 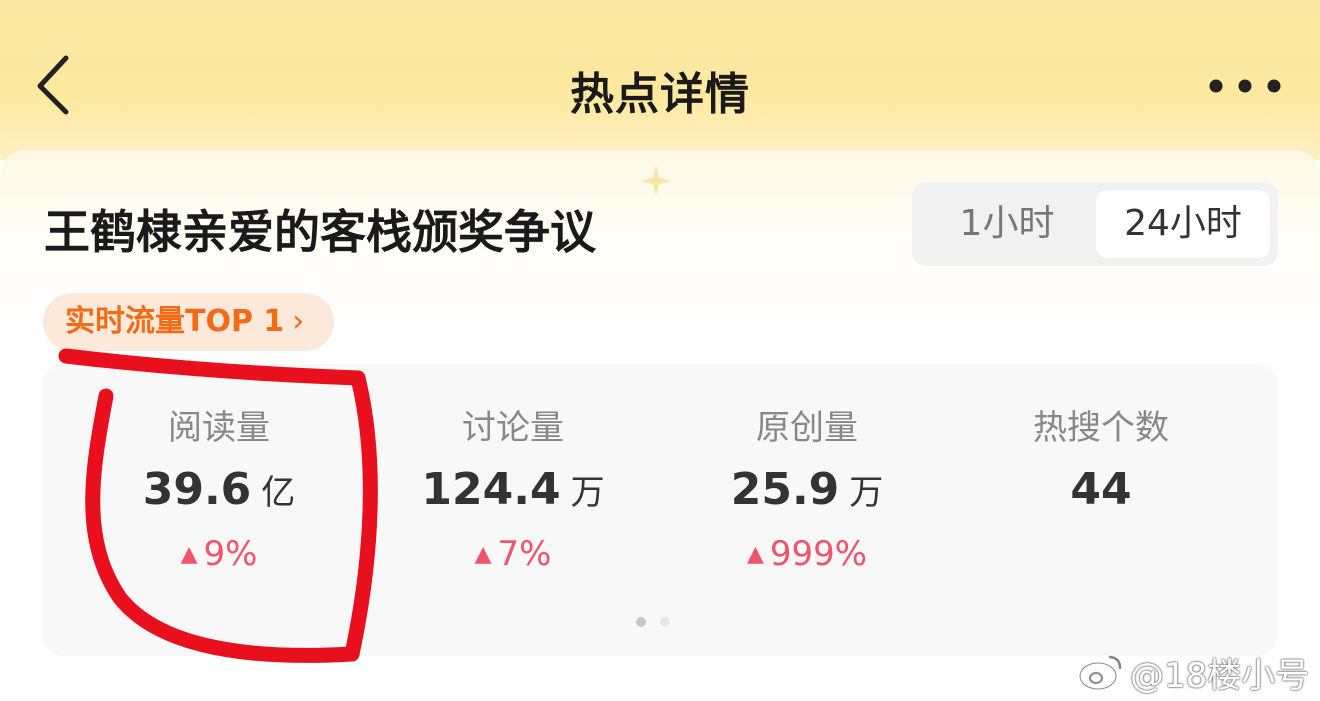 What do you see at coordinates (1007, 224) in the screenshot?
I see `time-option-1h: 1小时` at bounding box center [1007, 224].